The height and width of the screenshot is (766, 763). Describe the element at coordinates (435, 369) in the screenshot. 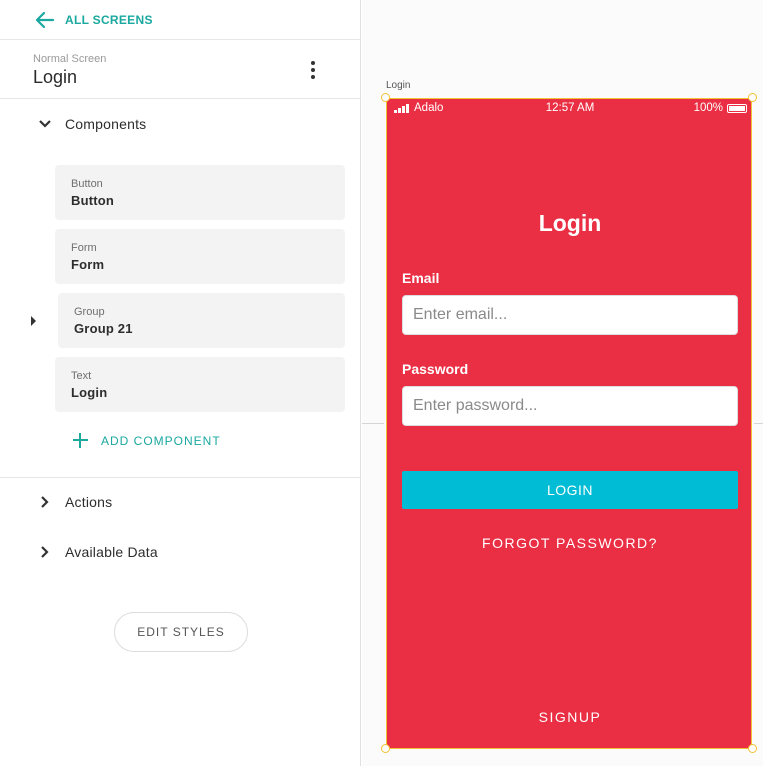

I see `password-label: Password` at that location.